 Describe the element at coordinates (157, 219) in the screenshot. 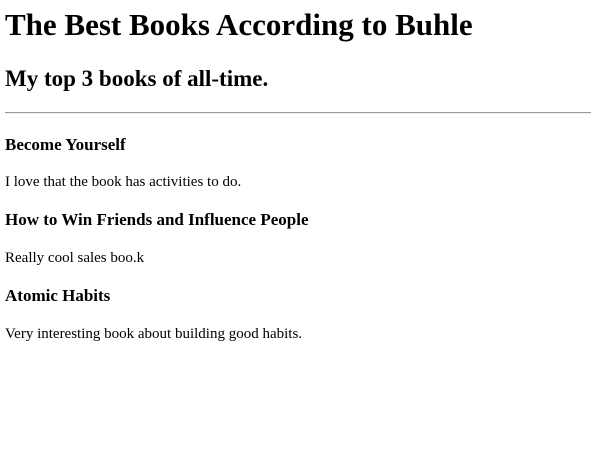

I see `book-title: How to Win Friends and Influence People` at that location.